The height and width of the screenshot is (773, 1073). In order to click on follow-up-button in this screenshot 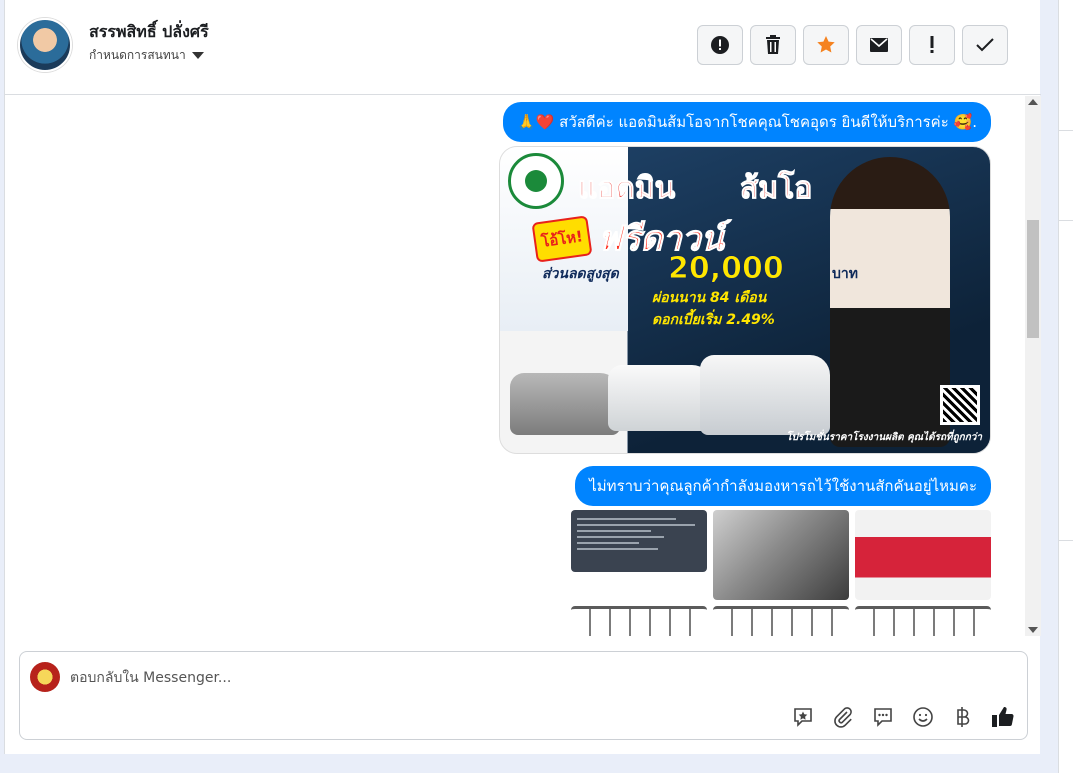, I will do `click(932, 45)`.